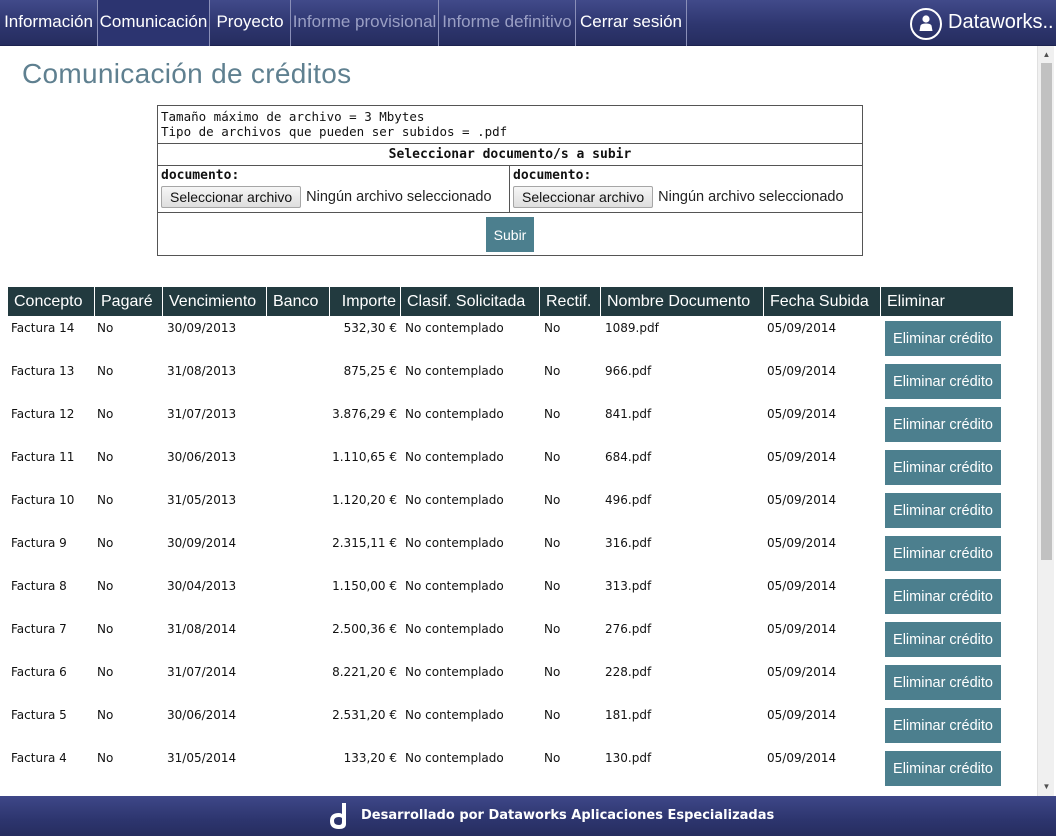 Image resolution: width=1056 pixels, height=836 pixels. What do you see at coordinates (49, 23) in the screenshot?
I see `nav-item-informacion: Información` at bounding box center [49, 23].